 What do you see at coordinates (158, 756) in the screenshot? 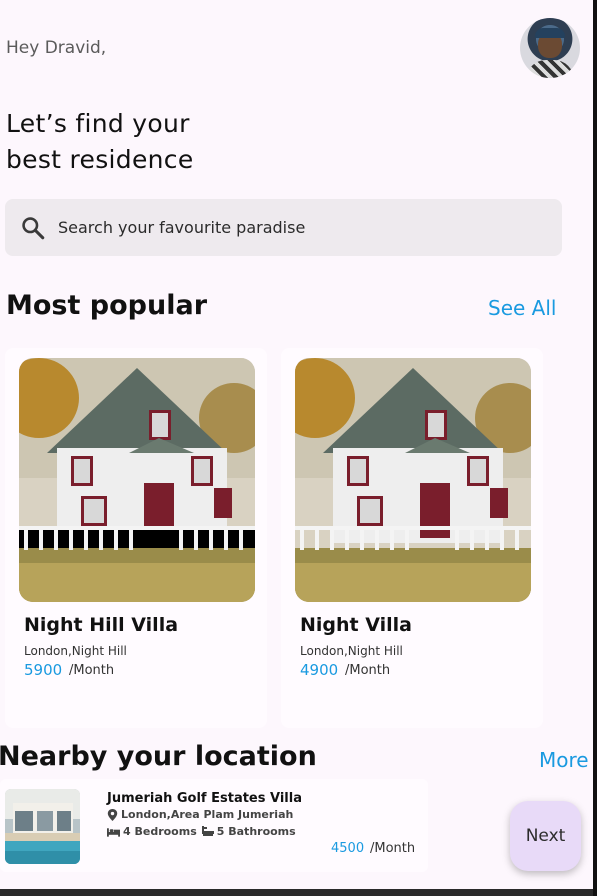
I see `nearby-title: Nearby your location` at bounding box center [158, 756].